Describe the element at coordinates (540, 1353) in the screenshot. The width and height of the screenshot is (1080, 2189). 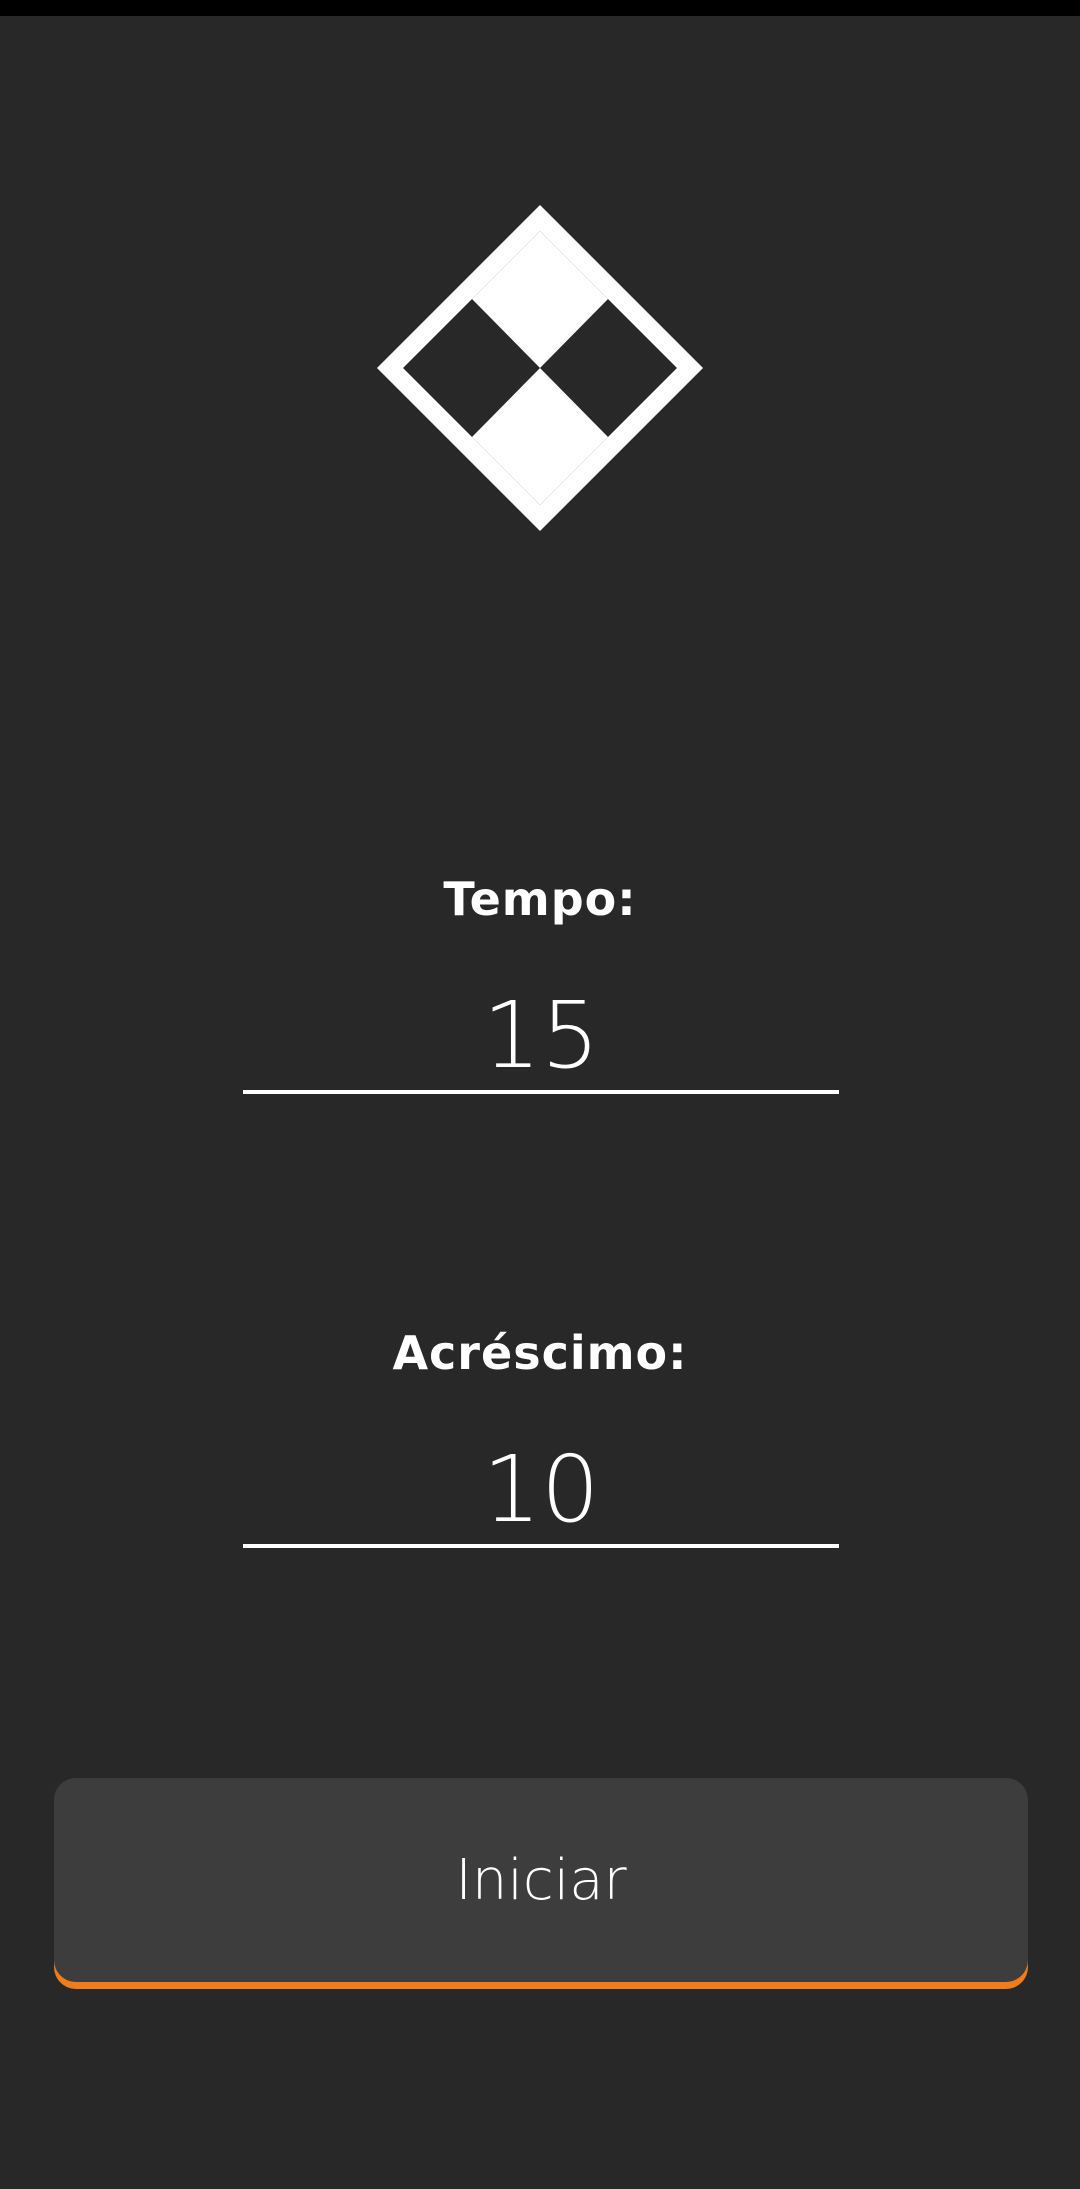
I see `increment-label: Acréscimo:` at that location.